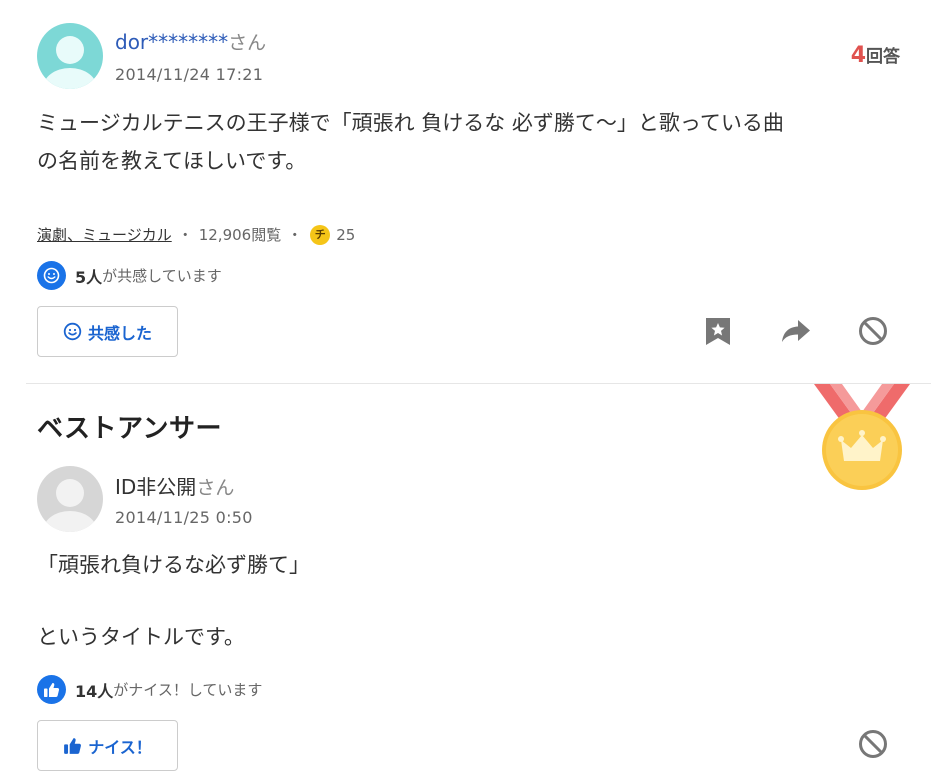 This screenshot has width=931, height=776. I want to click on question-meta: 演劇、ミュージカル ・ 12,906閲覧 ・ チ 25, so click(196, 234).